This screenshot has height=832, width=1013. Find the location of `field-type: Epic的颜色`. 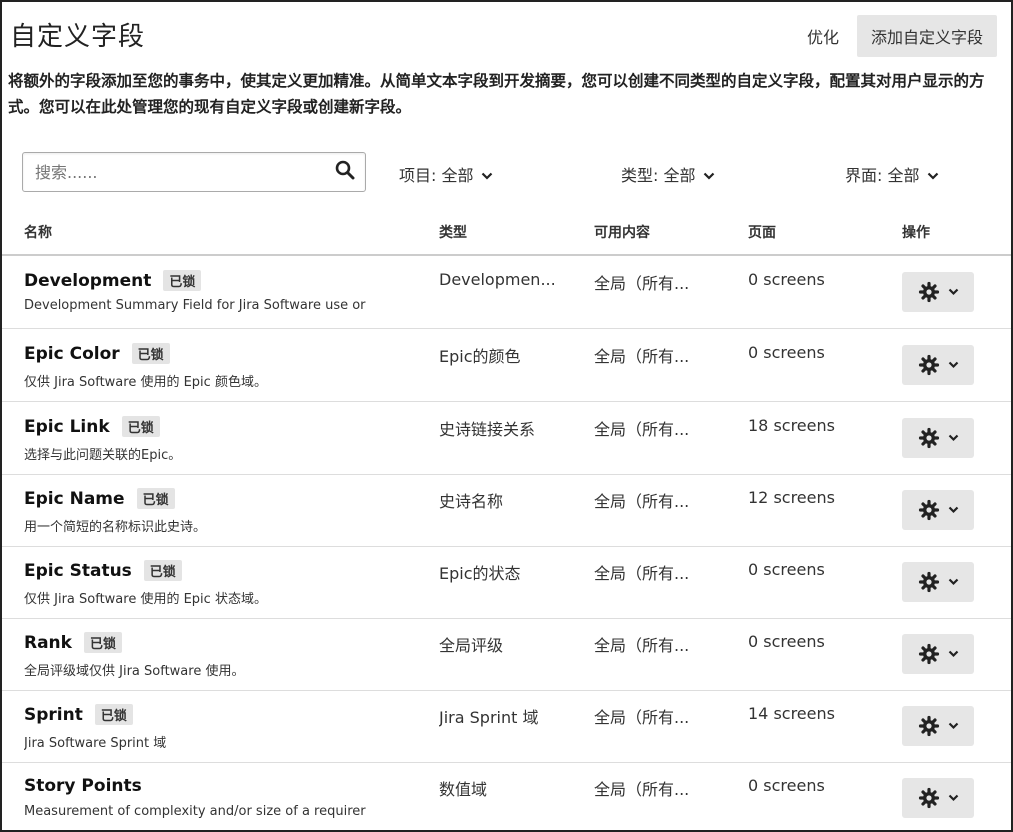

field-type: Epic的颜色 is located at coordinates (480, 356).